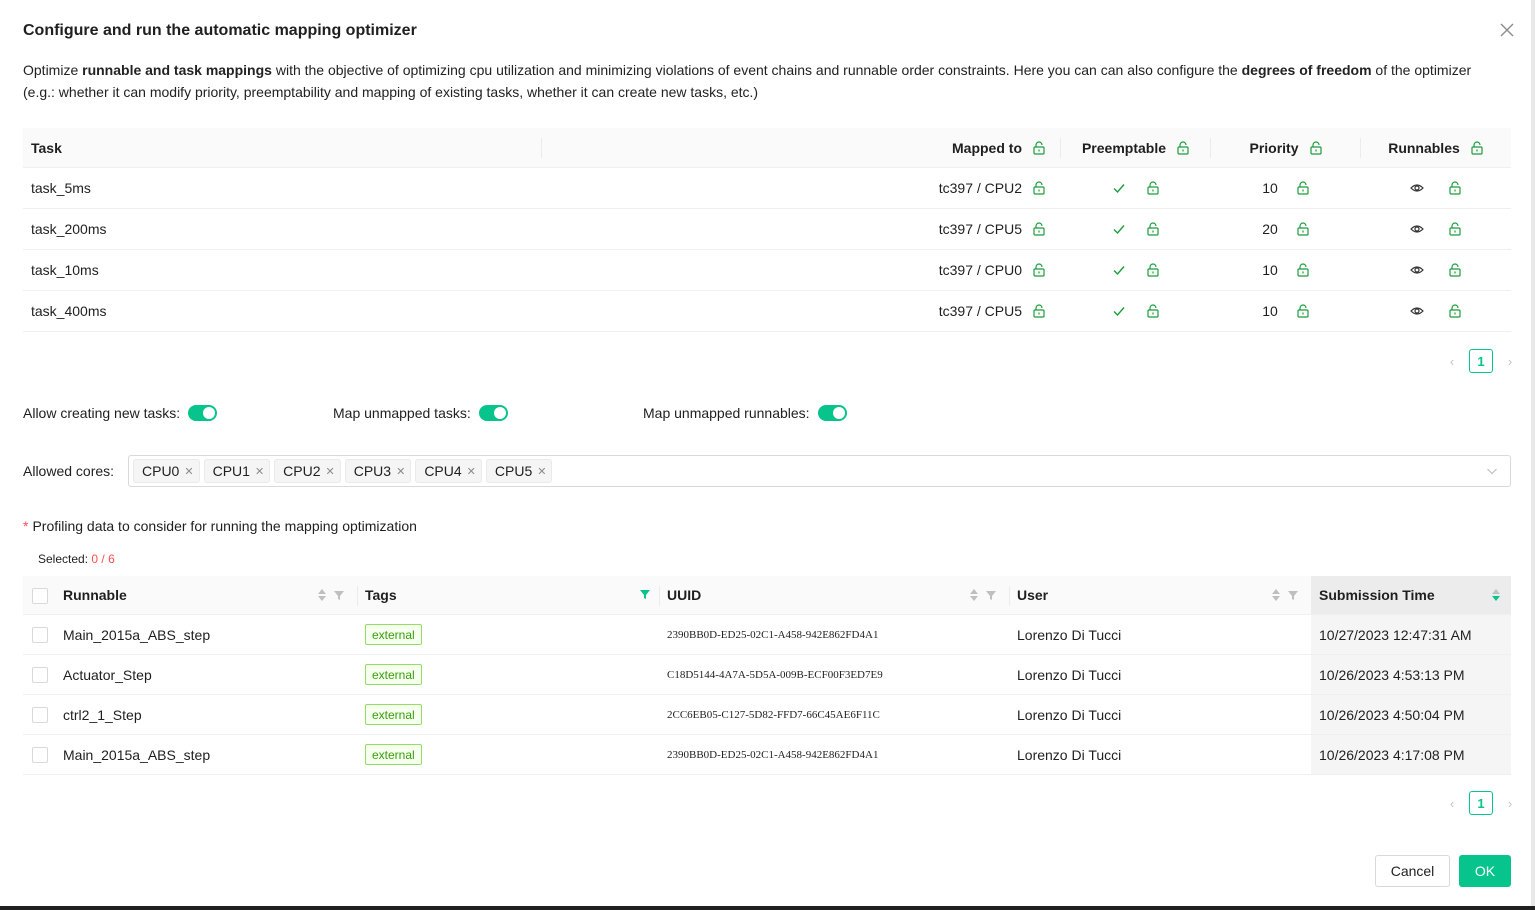 This screenshot has width=1535, height=910. Describe the element at coordinates (1492, 471) in the screenshot. I see `chevron-down-icon` at that location.